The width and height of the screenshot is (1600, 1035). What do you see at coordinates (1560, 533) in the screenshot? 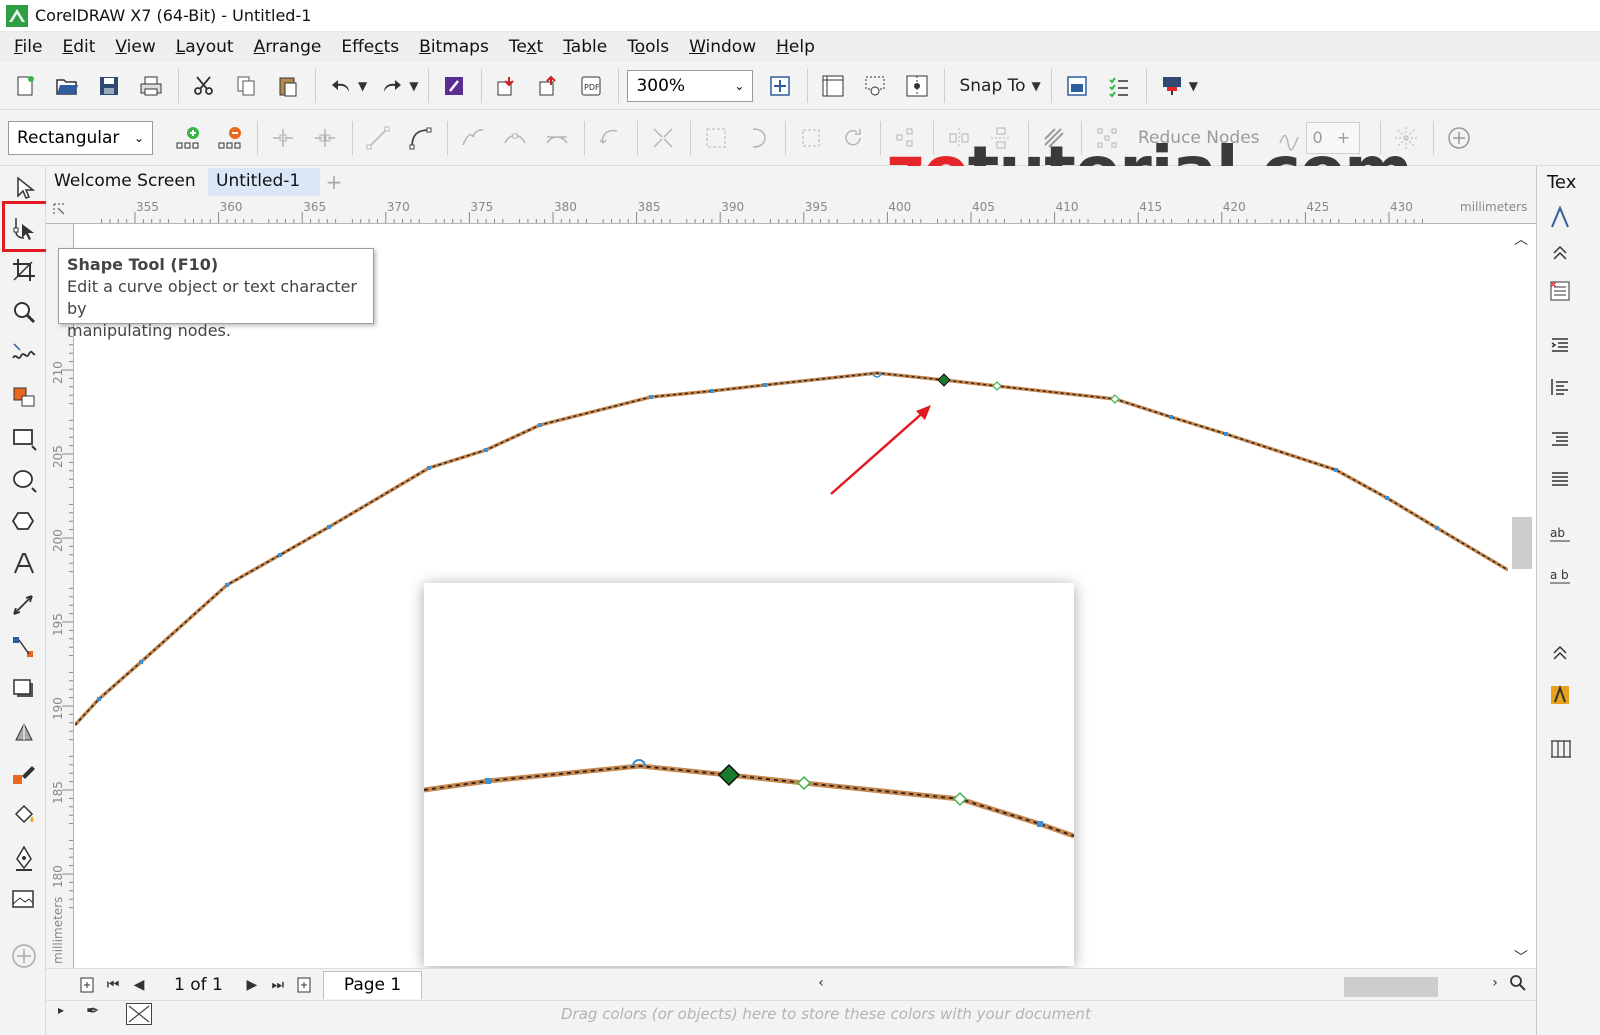
I see `character-spacing-icon: ab` at bounding box center [1560, 533].